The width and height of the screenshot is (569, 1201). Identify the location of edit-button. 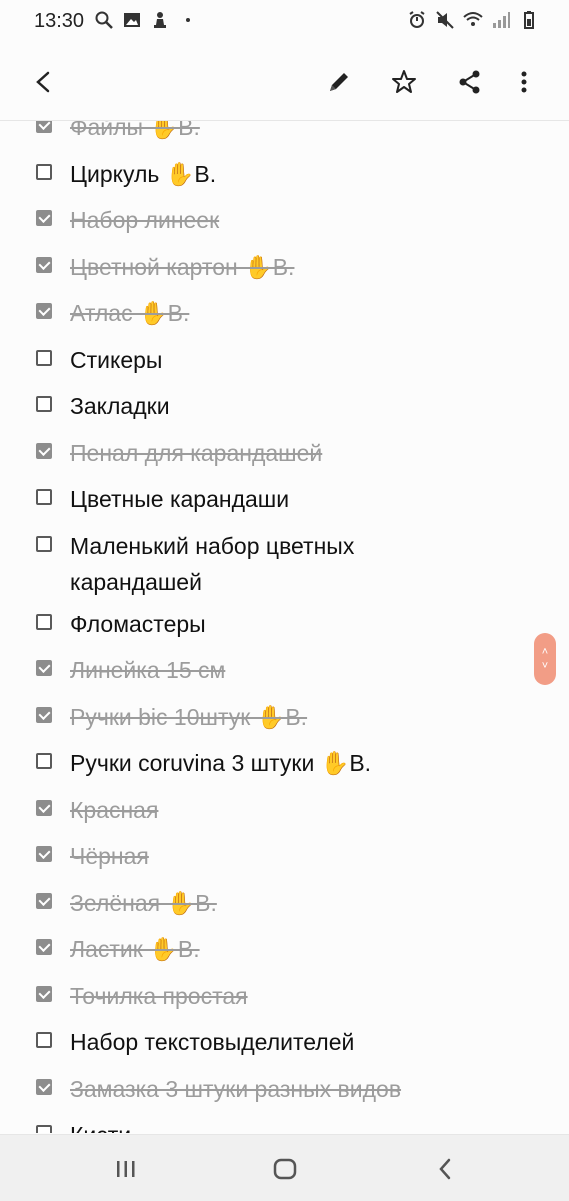
(339, 82).